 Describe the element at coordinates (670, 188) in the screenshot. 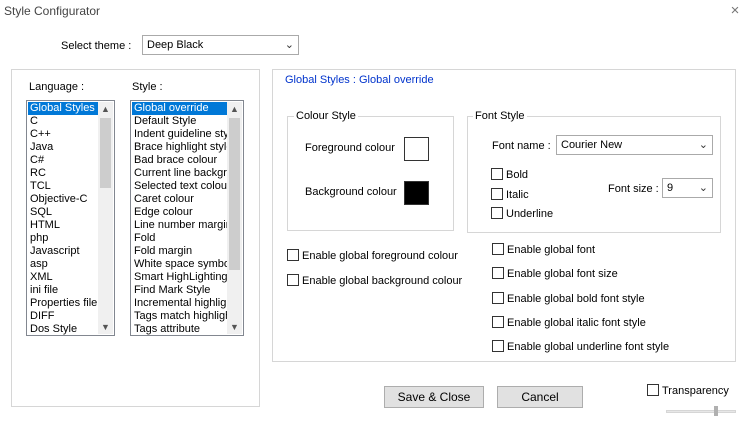

I see `font-size-value: 9` at that location.